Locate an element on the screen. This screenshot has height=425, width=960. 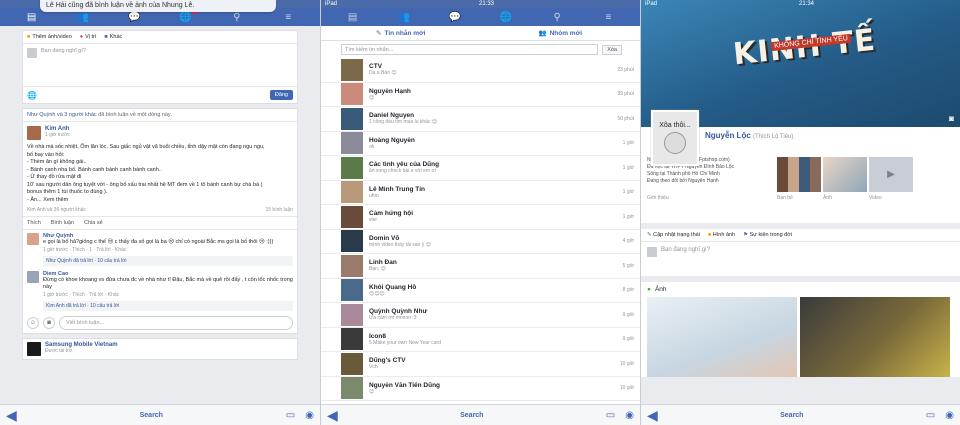
conversation-snippet: Ừa cảm ơn mnnnn :3 is located at coordinates (393, 318).